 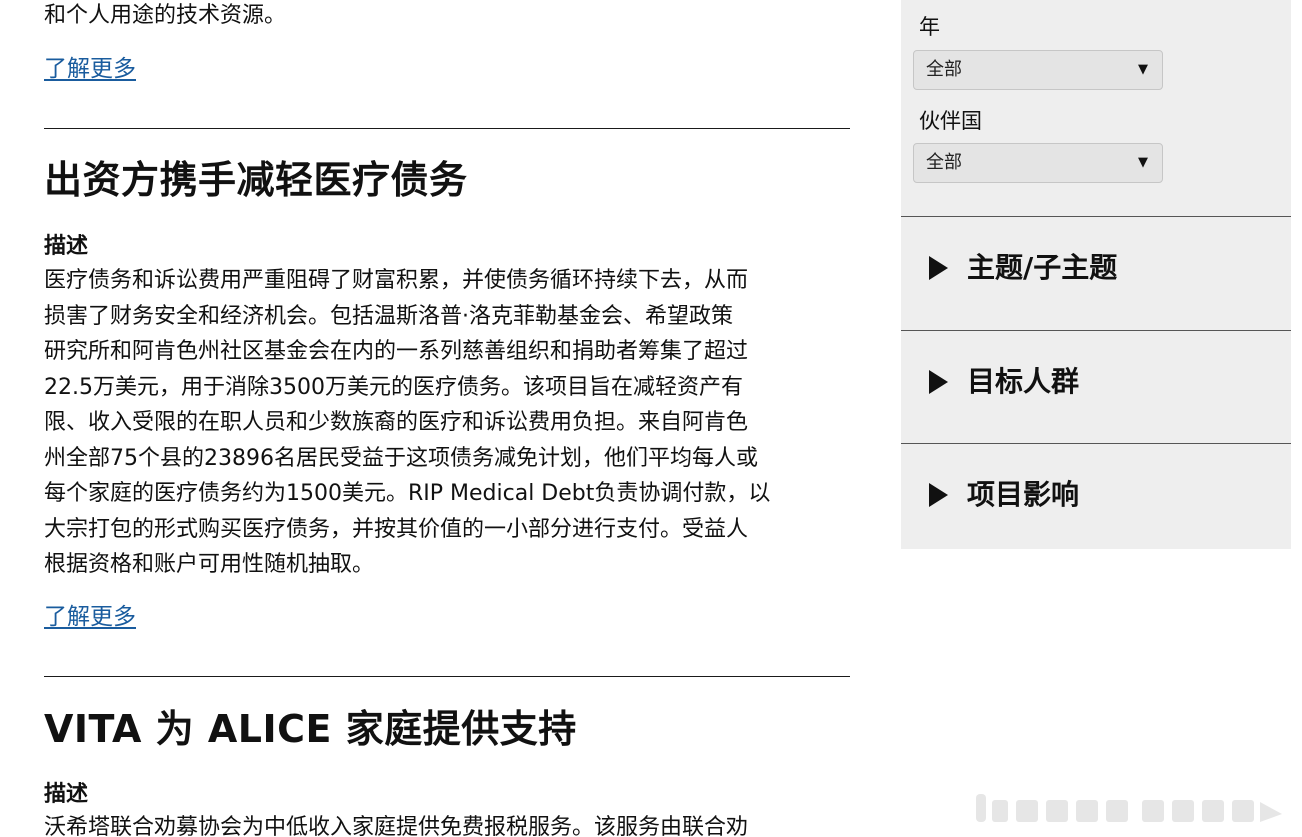 I want to click on accordion-project-impact: 项目影响, so click(x=1096, y=495).